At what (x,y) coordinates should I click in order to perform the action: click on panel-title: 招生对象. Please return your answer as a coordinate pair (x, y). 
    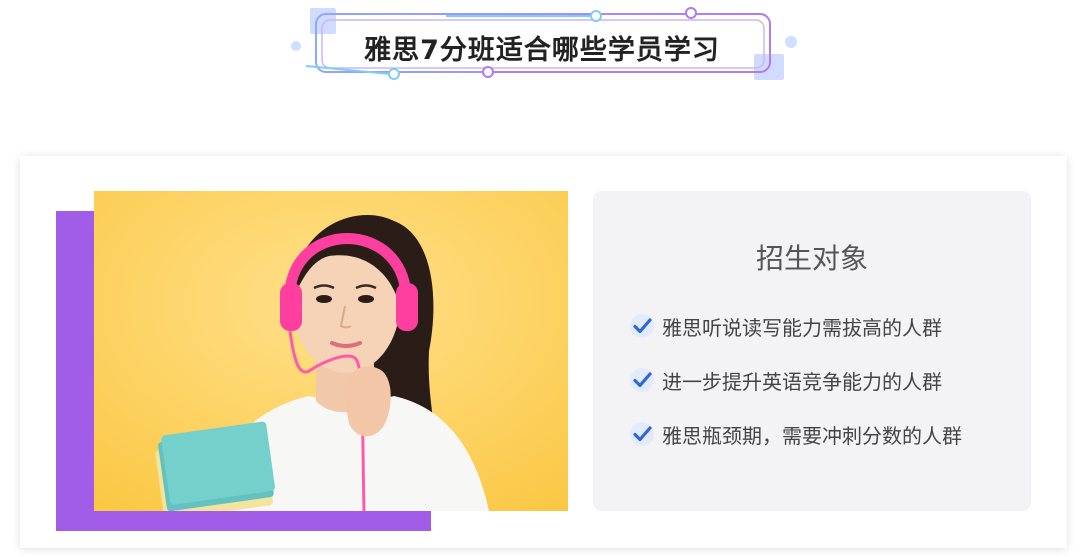
    Looking at the image, I should click on (811, 258).